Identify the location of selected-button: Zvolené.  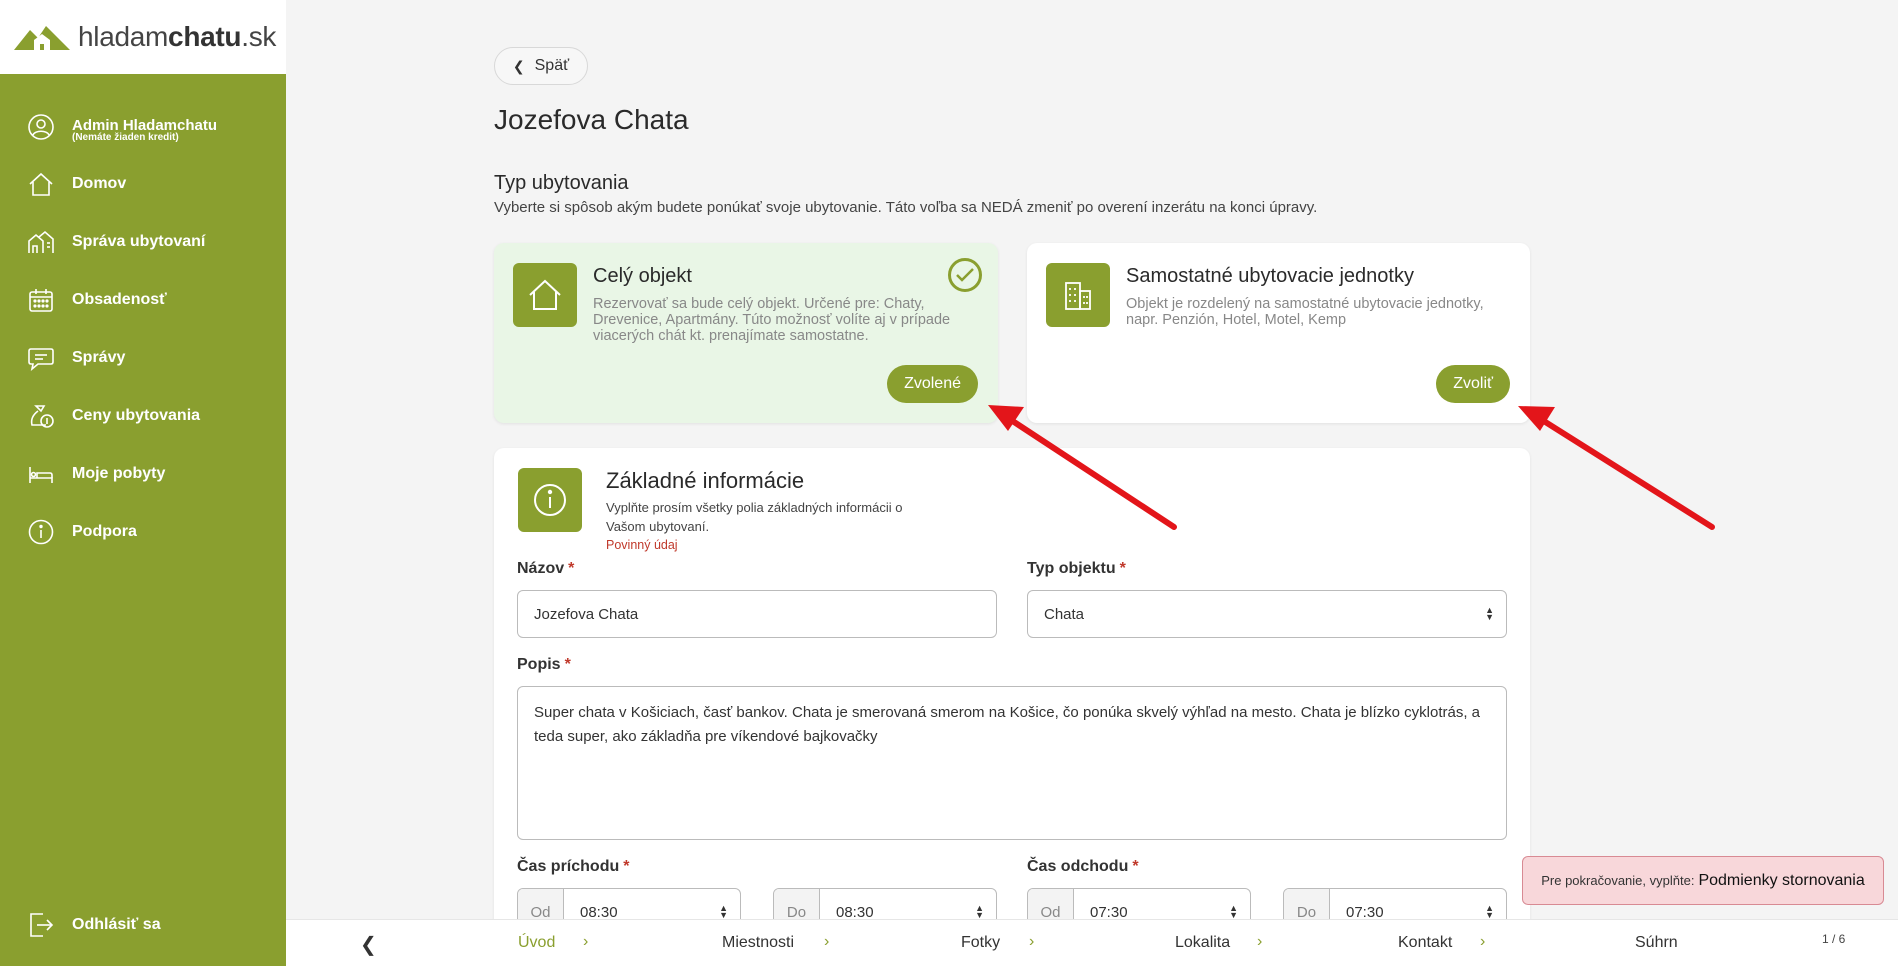
(932, 384).